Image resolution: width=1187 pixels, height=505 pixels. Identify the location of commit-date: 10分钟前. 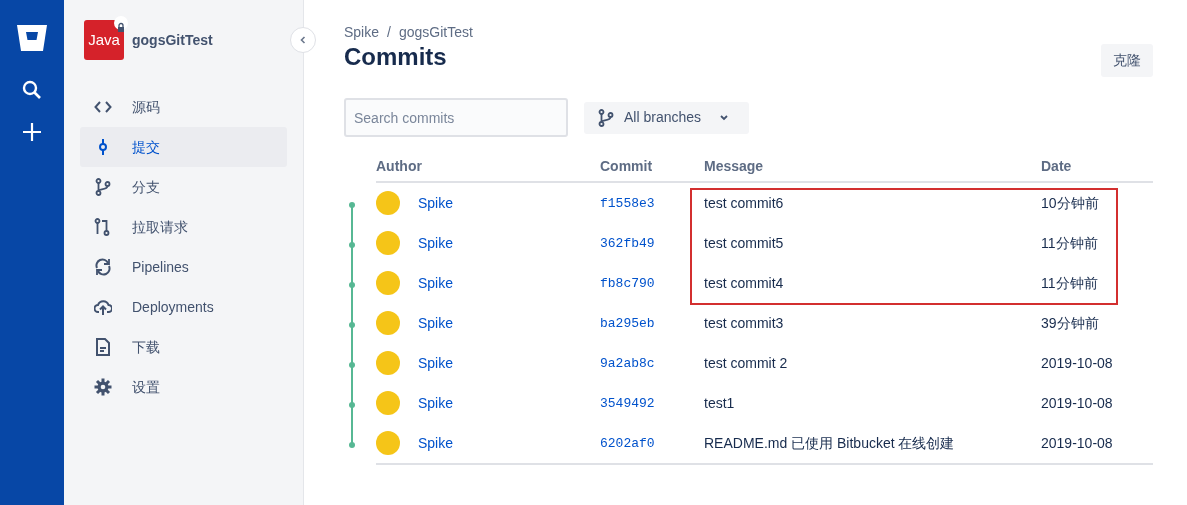
(1070, 202).